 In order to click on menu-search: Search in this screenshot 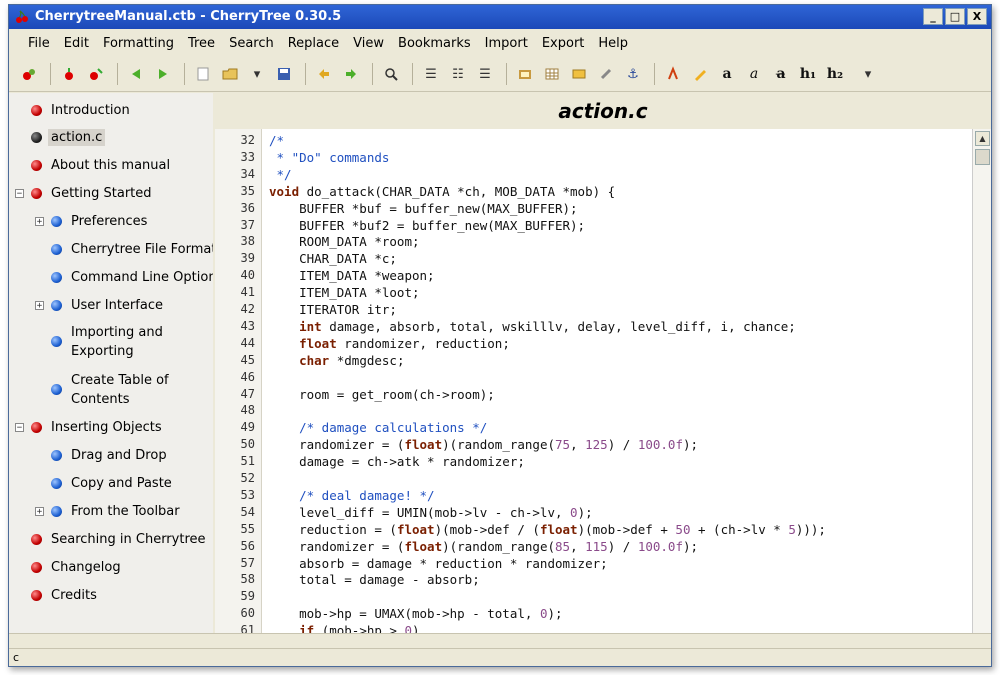, I will do `click(251, 43)`.